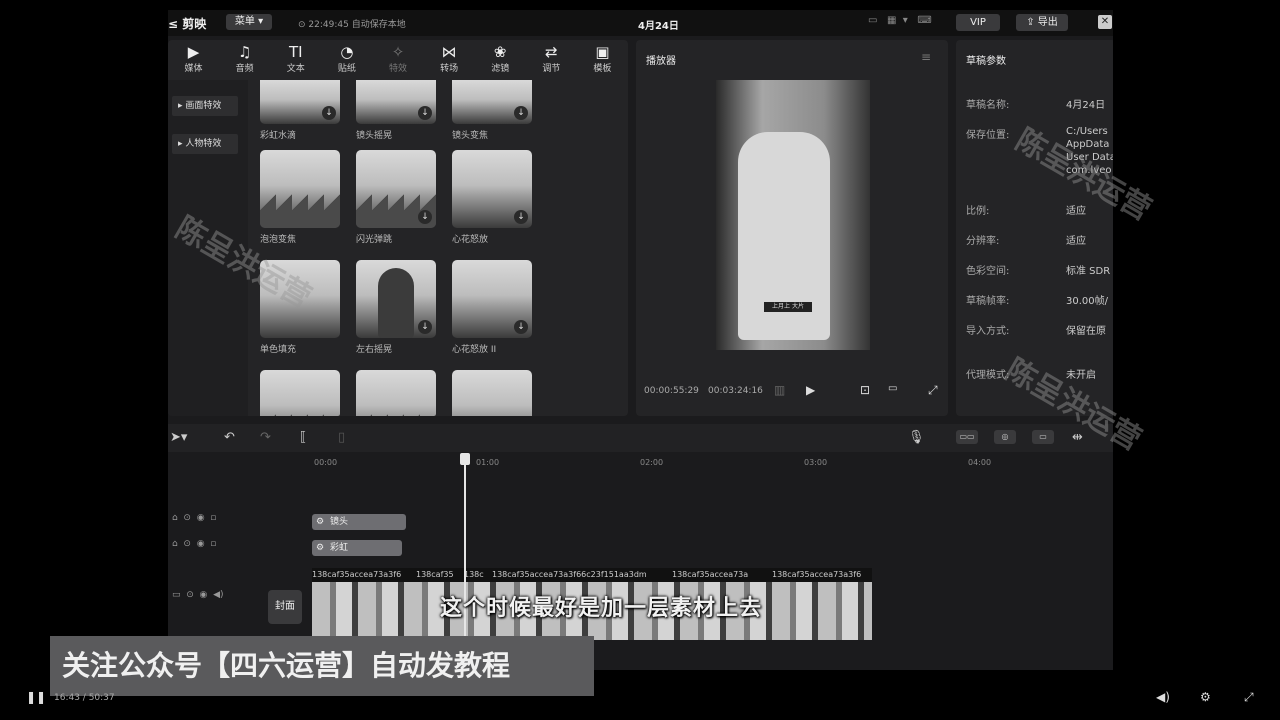  I want to click on effect-label: 单色填充, so click(278, 350).